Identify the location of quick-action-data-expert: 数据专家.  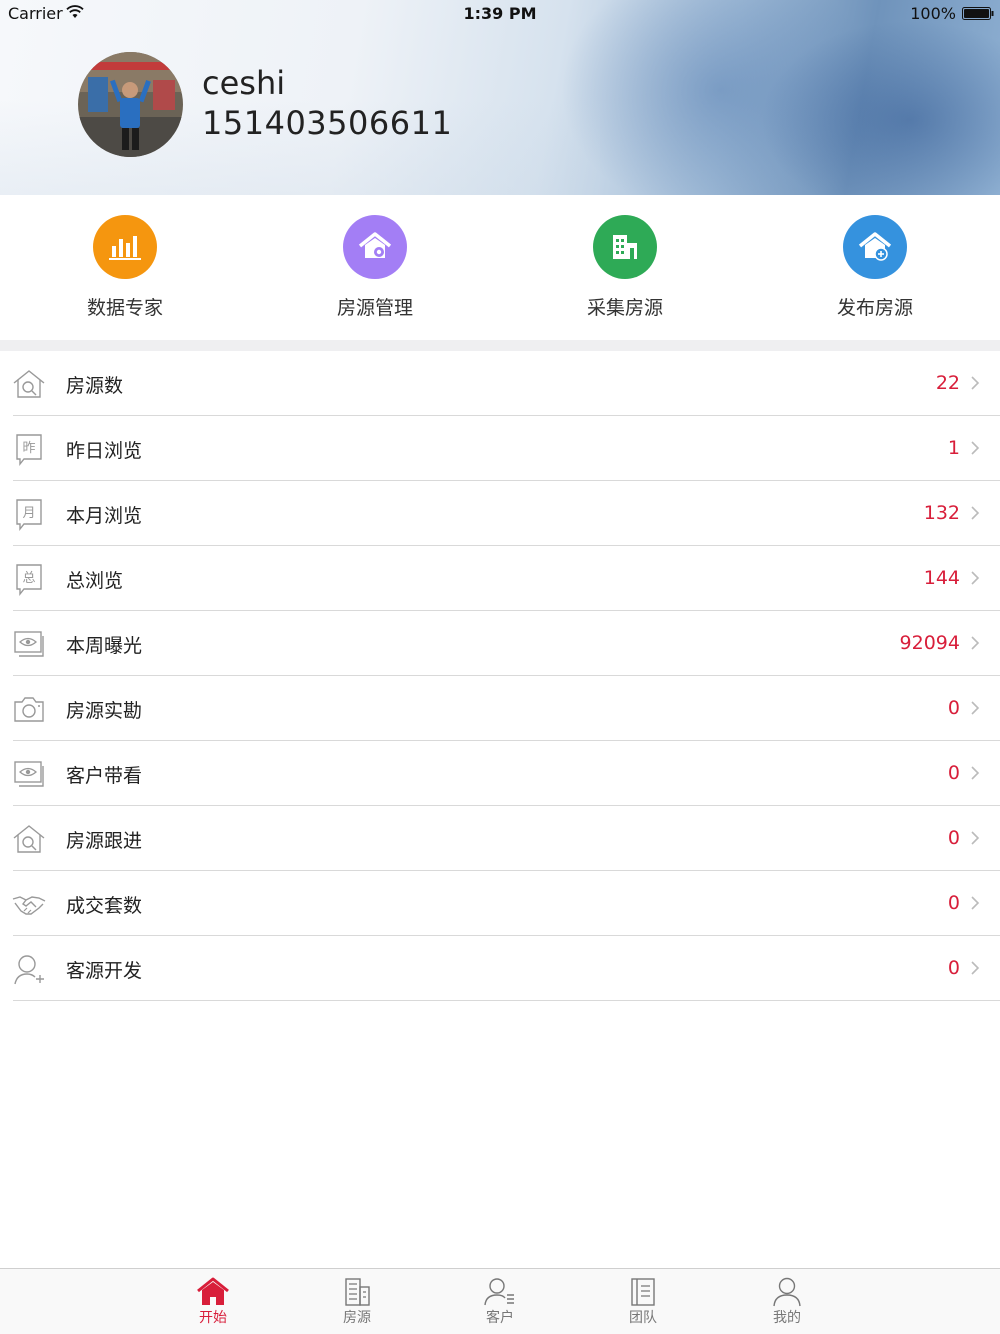
(125, 267).